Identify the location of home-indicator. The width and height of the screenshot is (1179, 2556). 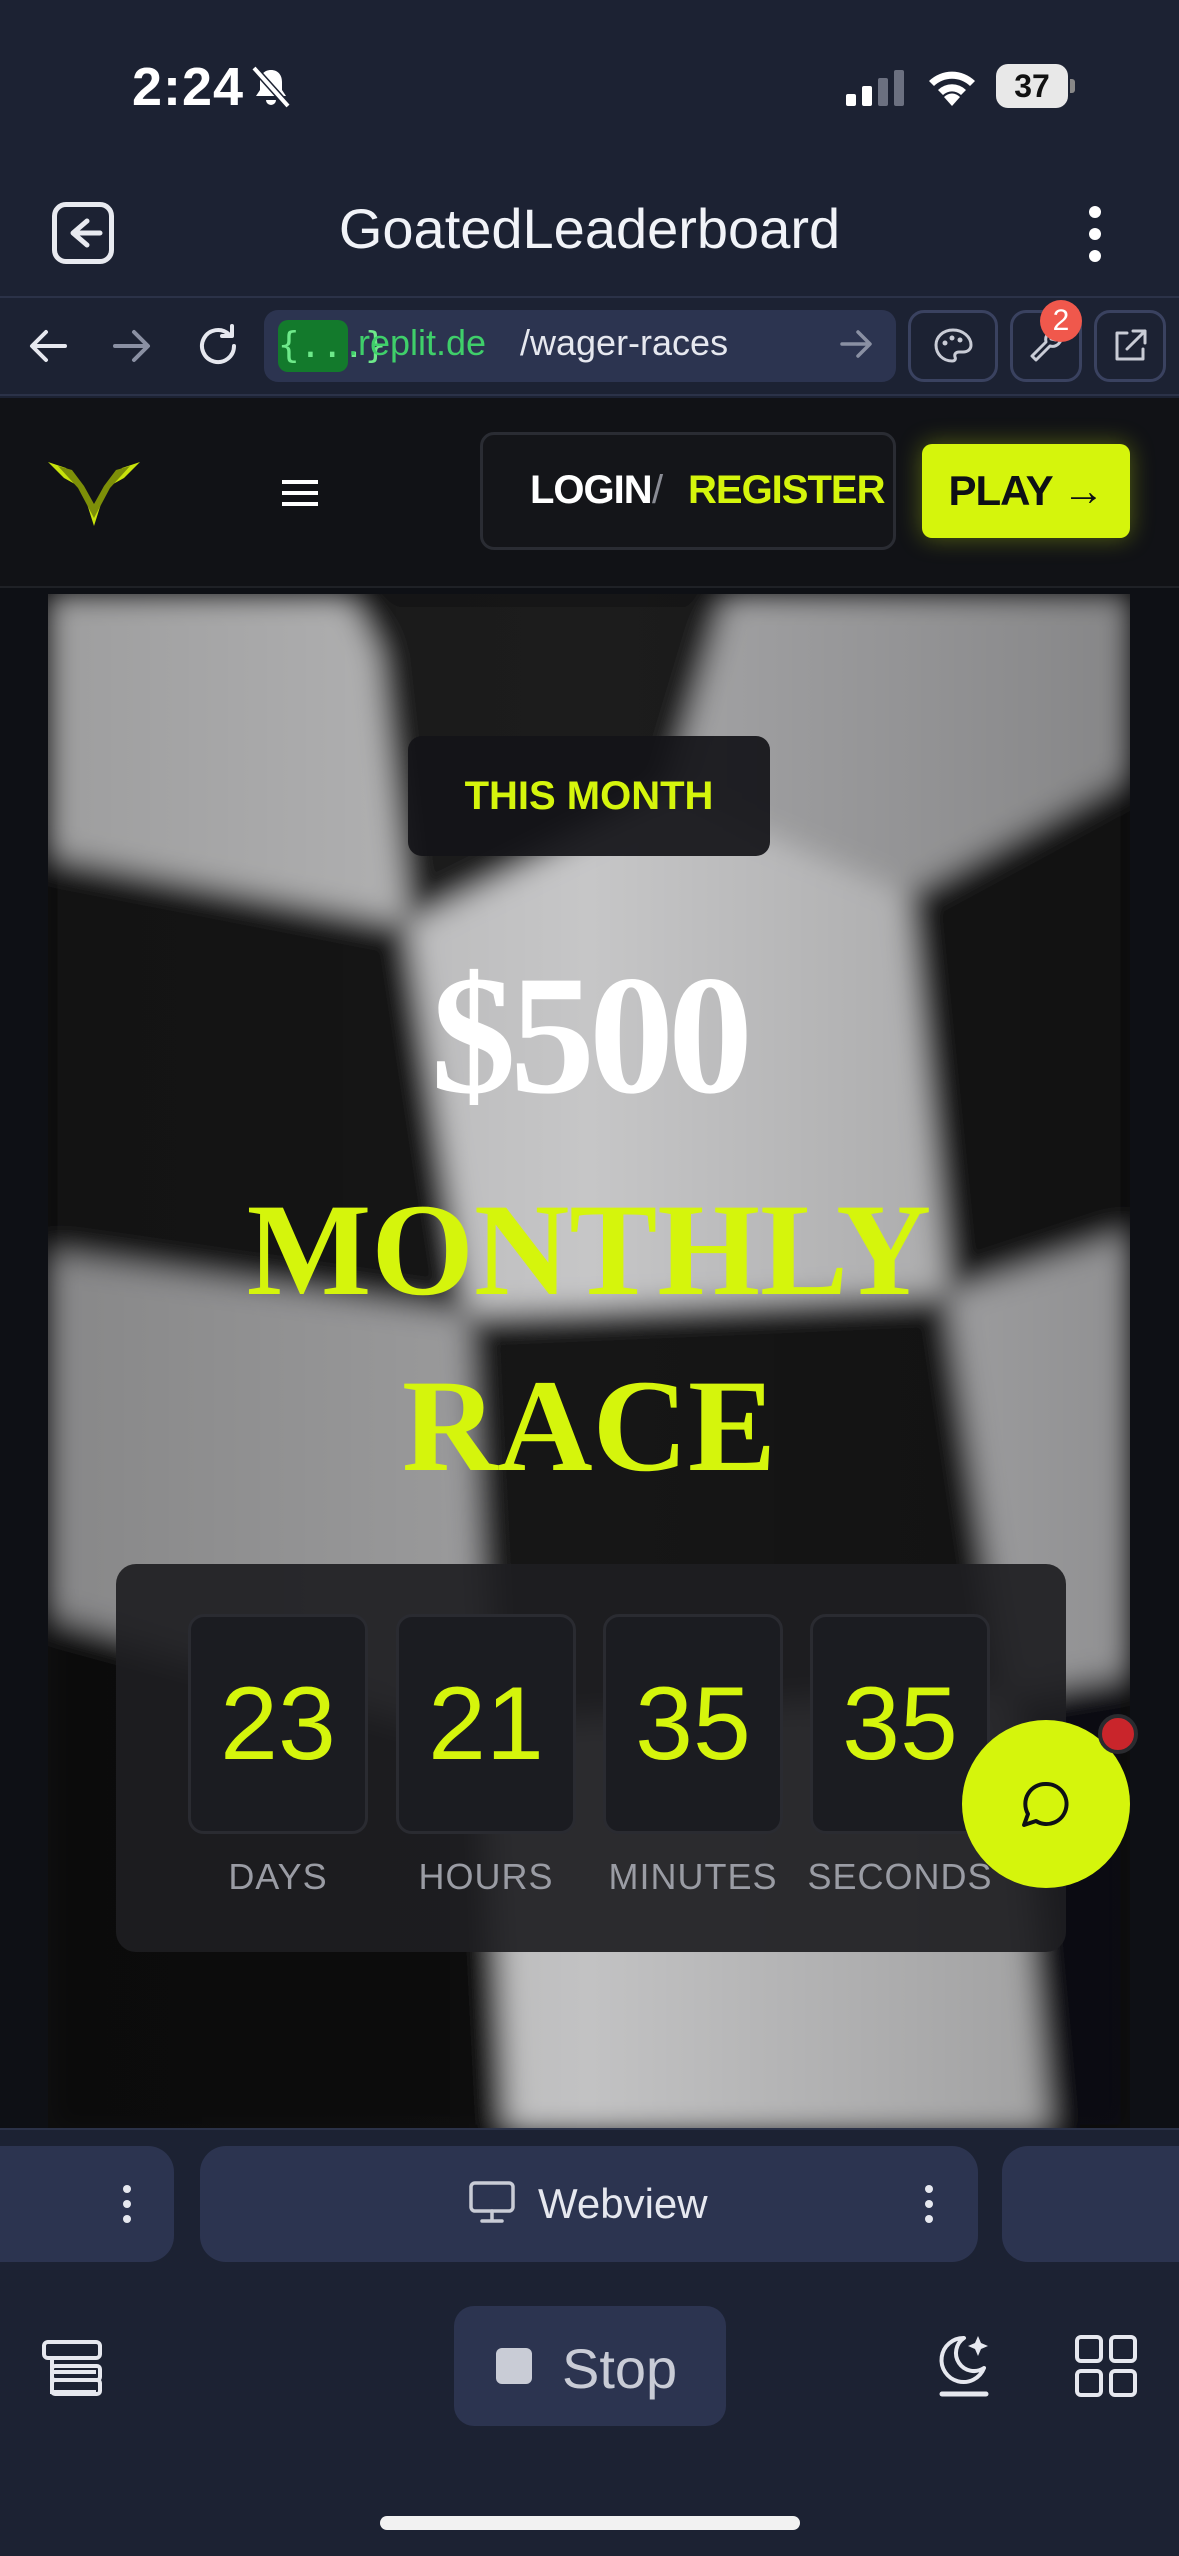
(590, 2523).